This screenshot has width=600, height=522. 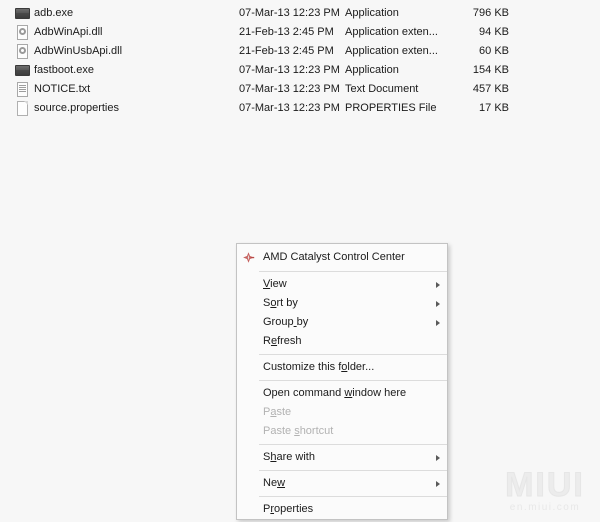 I want to click on miui-watermark: MIUI en.miui.com, so click(x=545, y=491).